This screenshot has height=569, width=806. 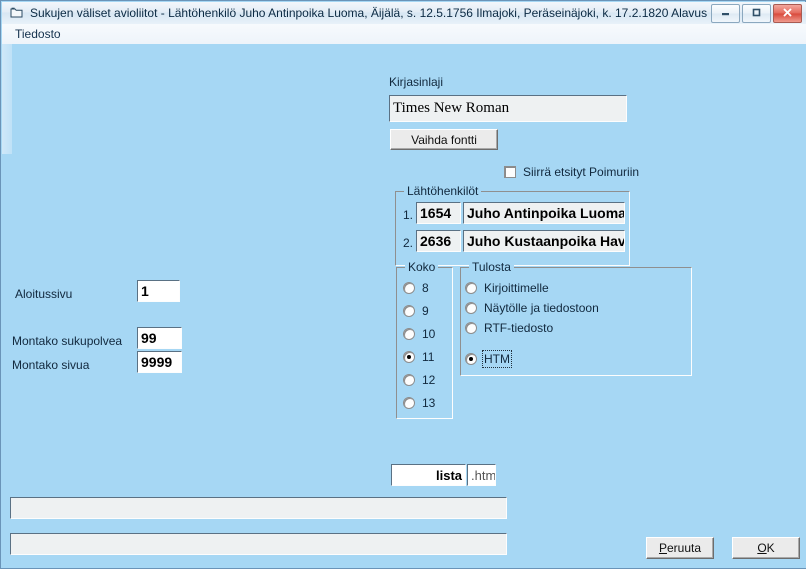 I want to click on window-document-icon, so click(x=17, y=13).